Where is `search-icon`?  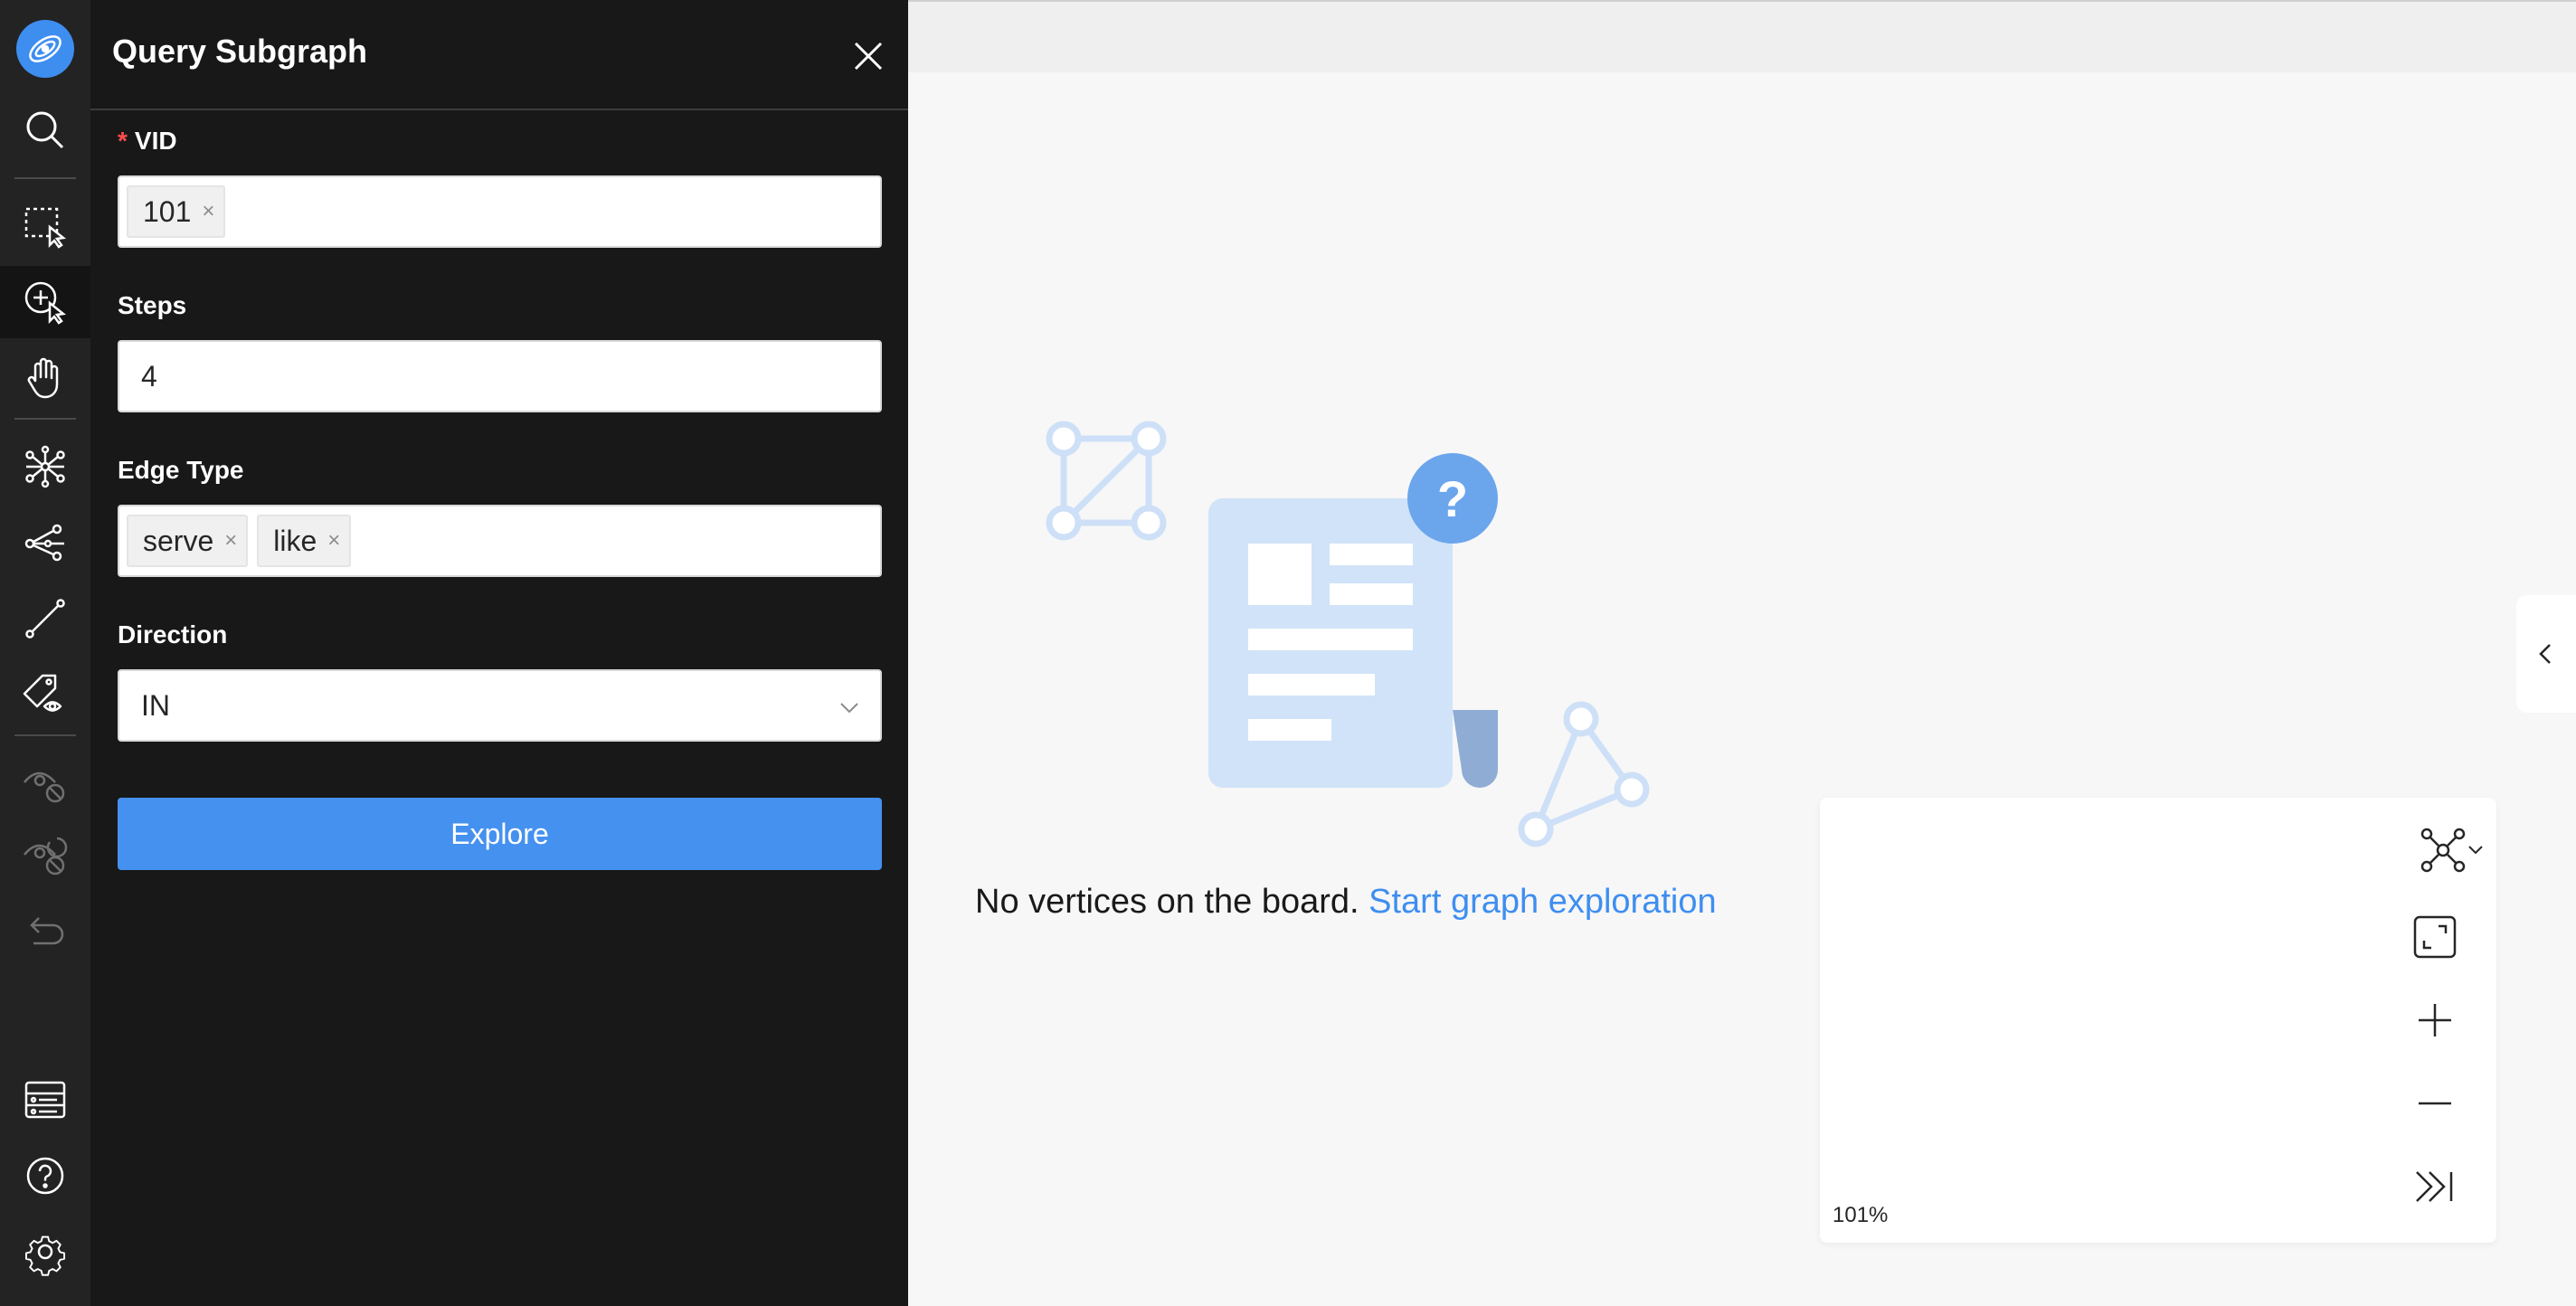
search-icon is located at coordinates (45, 130).